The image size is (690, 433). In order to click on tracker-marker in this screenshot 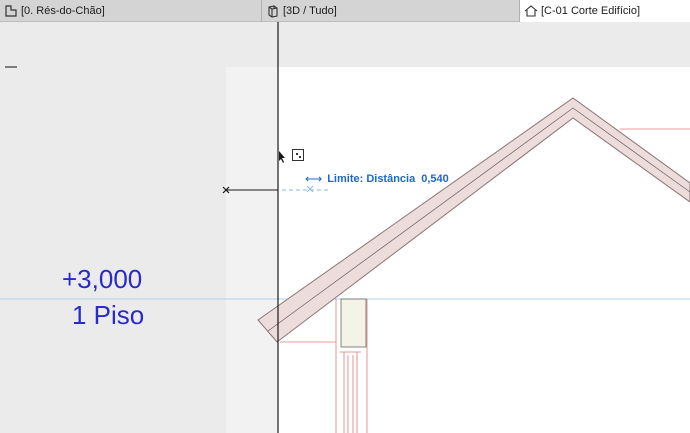, I will do `click(310, 189)`.